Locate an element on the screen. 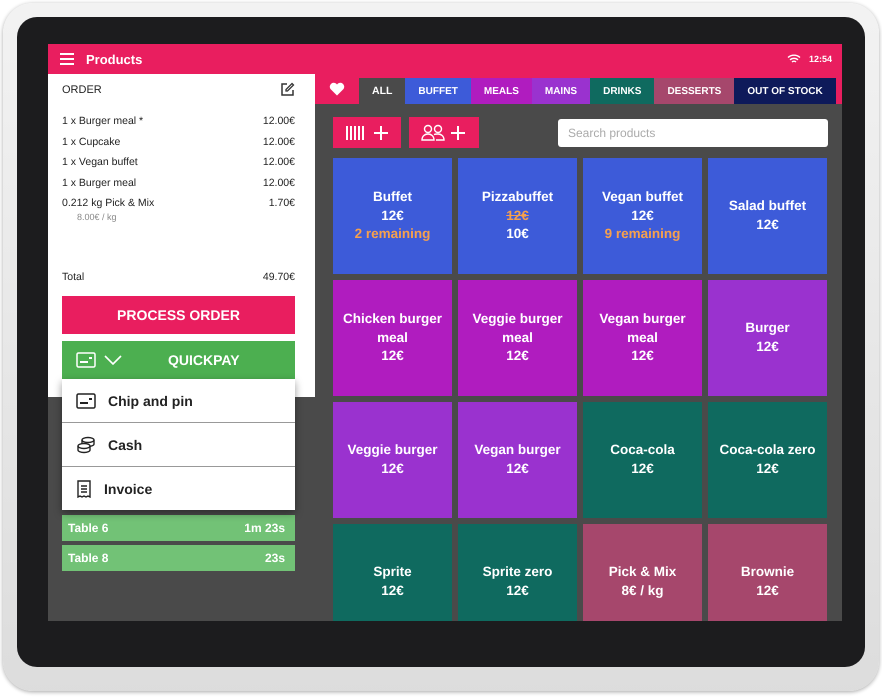  wifi-icon is located at coordinates (793, 59).